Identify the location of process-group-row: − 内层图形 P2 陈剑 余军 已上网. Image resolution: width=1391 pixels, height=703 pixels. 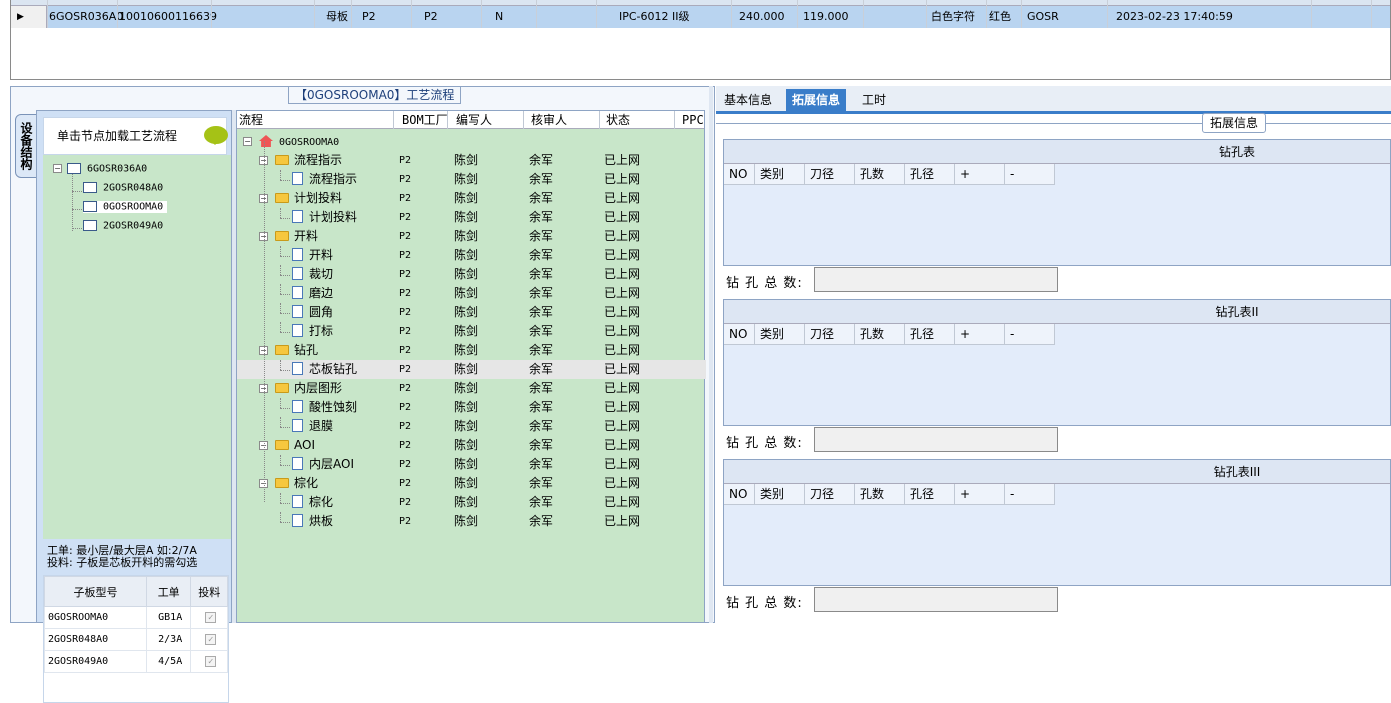
(471, 388).